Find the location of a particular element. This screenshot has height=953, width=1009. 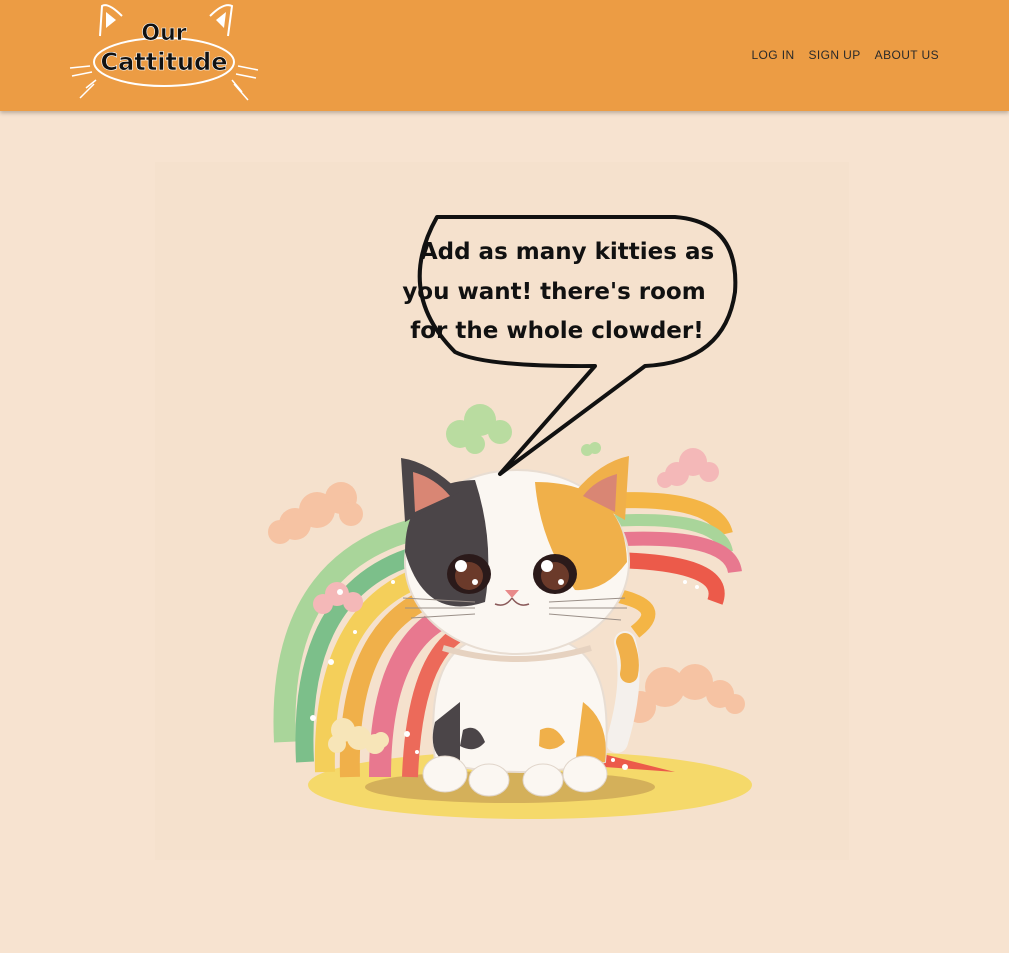

top-navbar: Our Cattitude LOG IN SIGN UP ABOUT US is located at coordinates (504, 55).